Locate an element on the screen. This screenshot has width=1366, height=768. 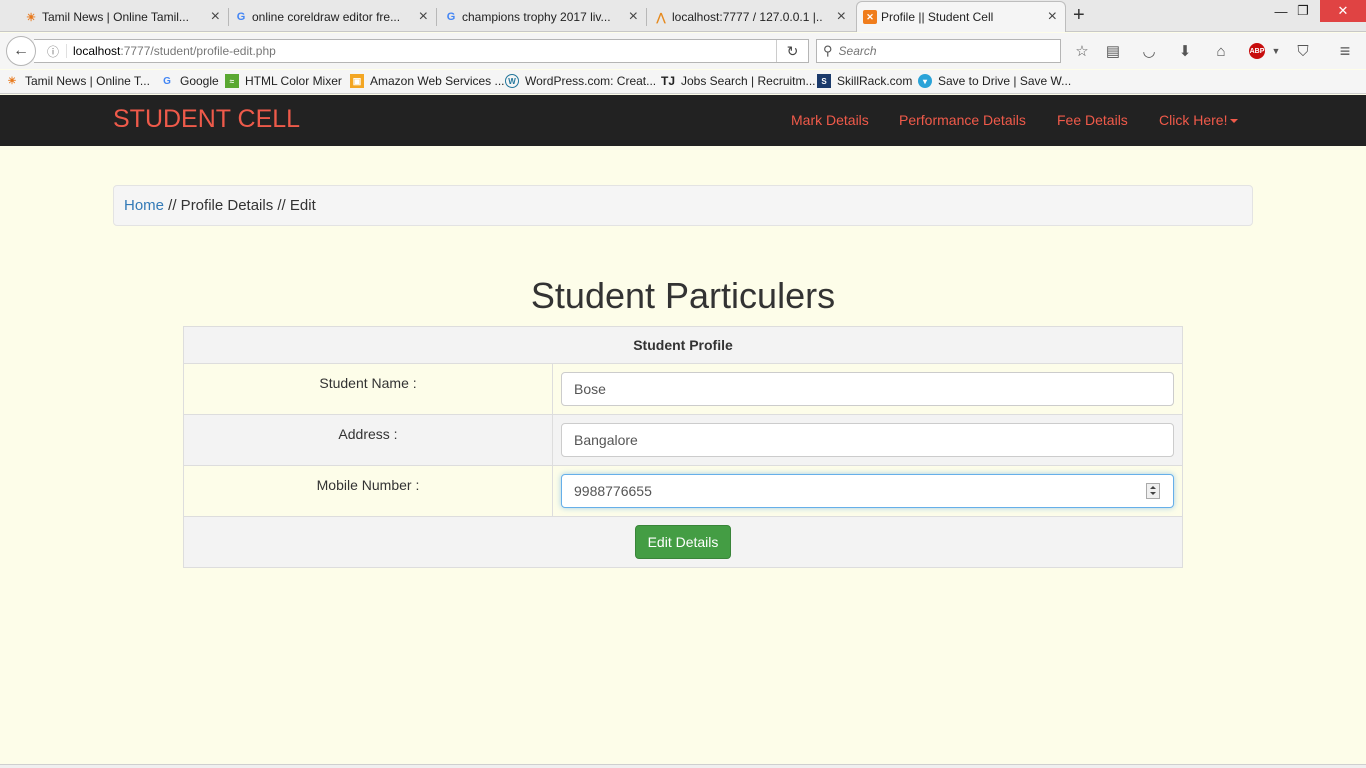
browser-tab: G online coreldraw editor fre... × is located at coordinates (332, 17).